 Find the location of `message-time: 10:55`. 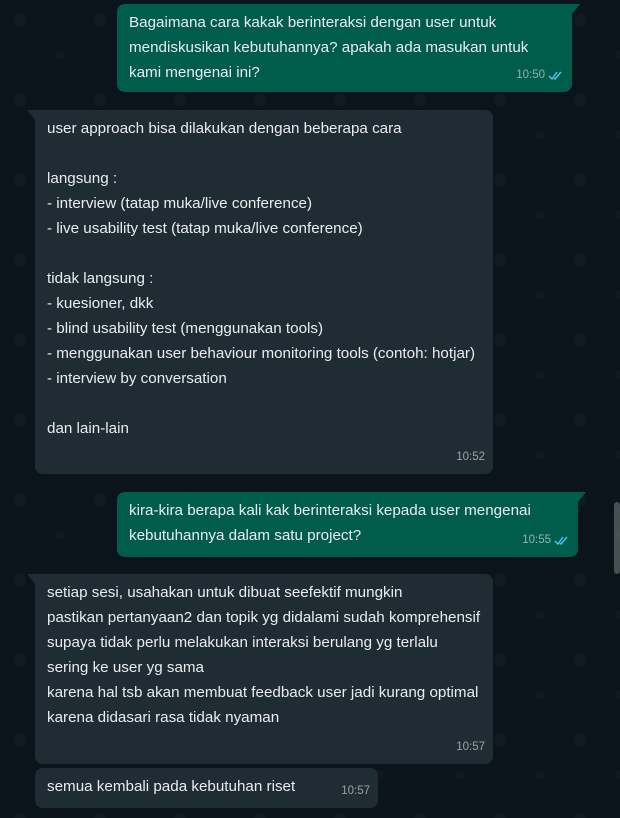

message-time: 10:55 is located at coordinates (536, 540).